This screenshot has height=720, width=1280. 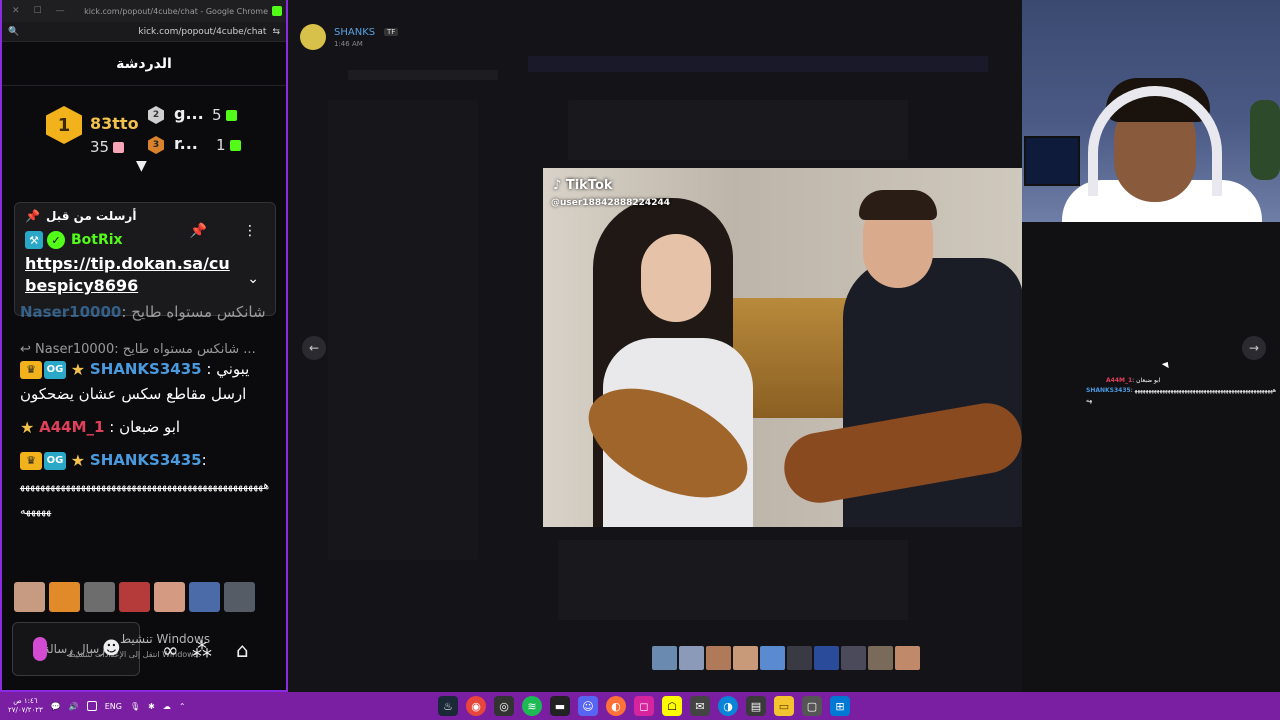 I want to click on chat-message: ★ A44M_1 : ابو ضبعان, so click(x=145, y=427).